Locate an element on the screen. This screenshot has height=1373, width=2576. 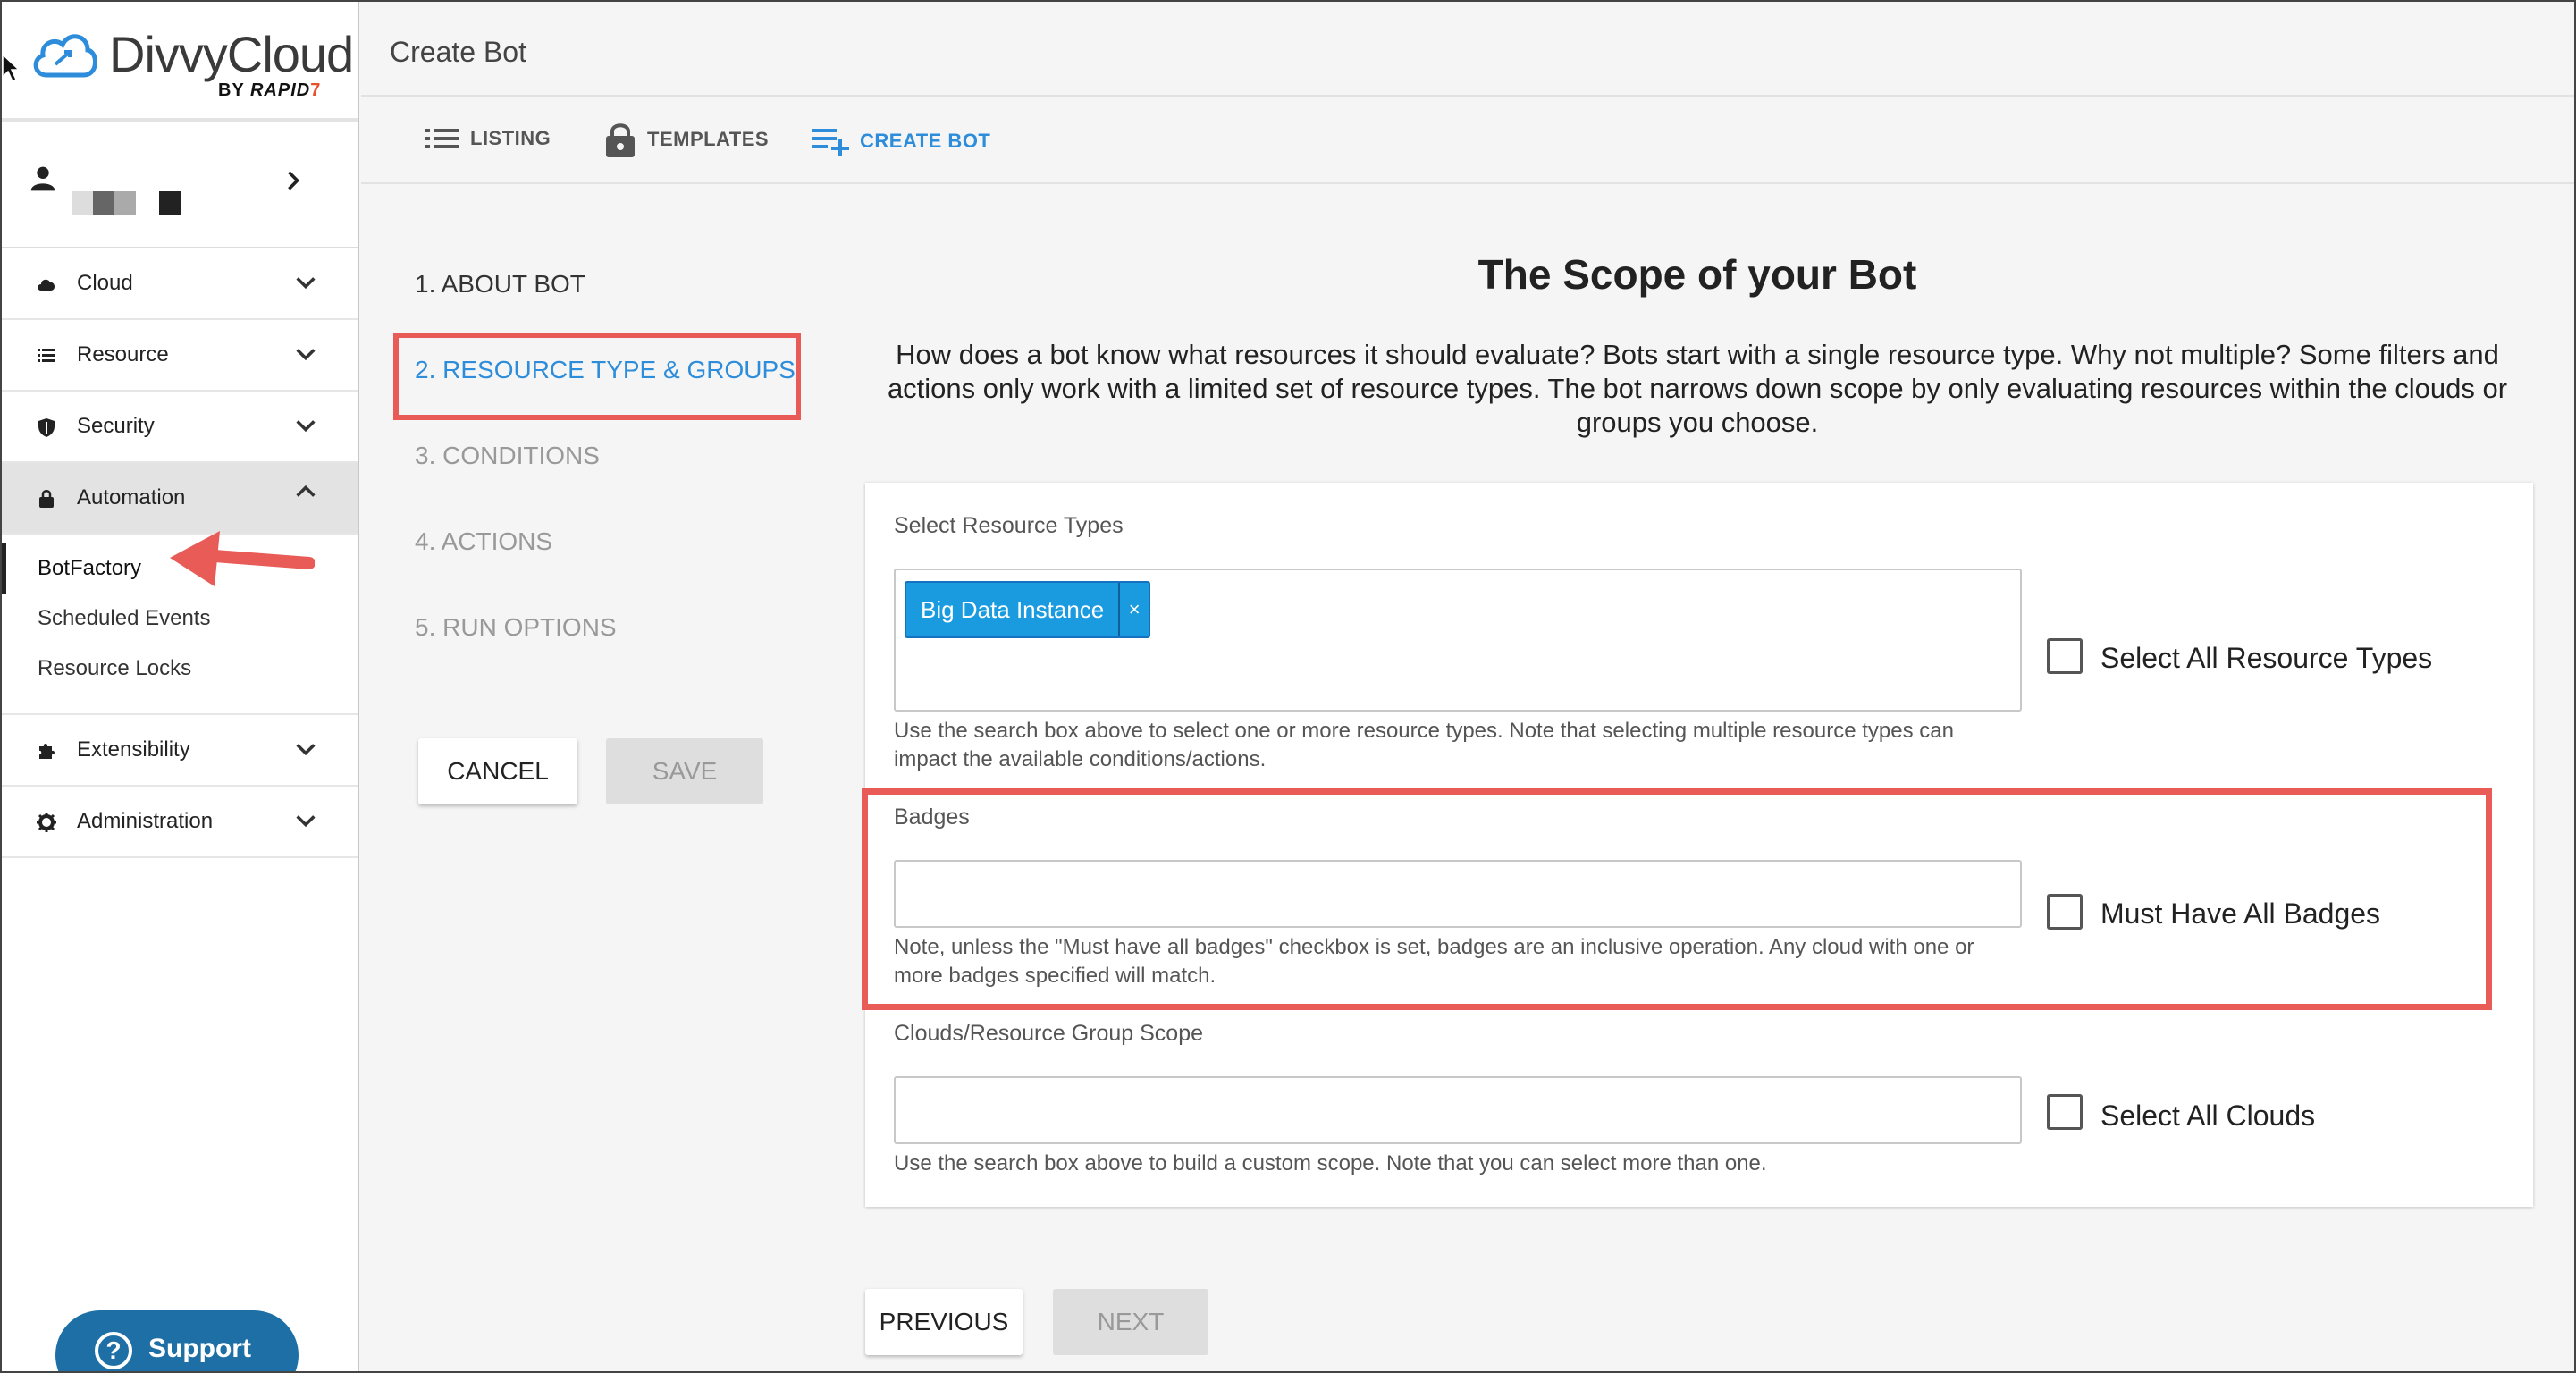
highlight-box-step is located at coordinates (597, 376).